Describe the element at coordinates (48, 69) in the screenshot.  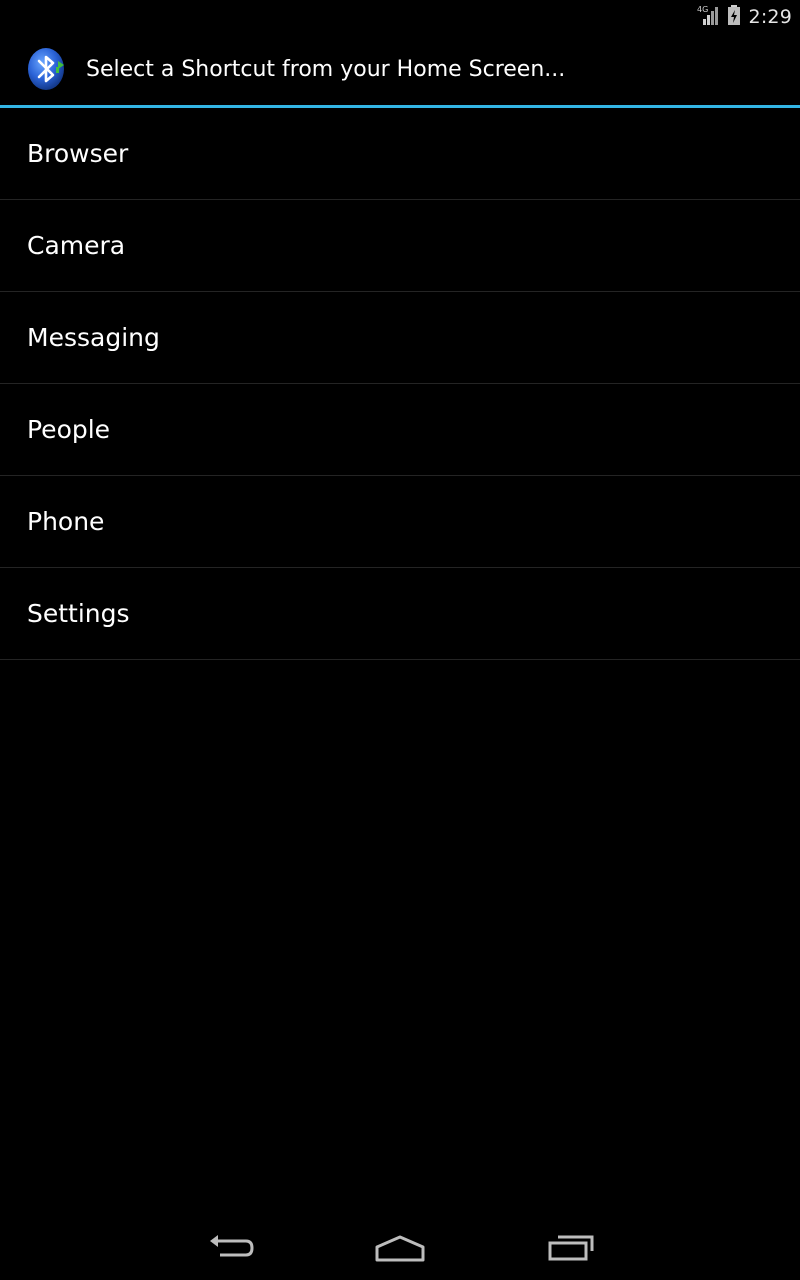
I see `bluetooth-icon` at that location.